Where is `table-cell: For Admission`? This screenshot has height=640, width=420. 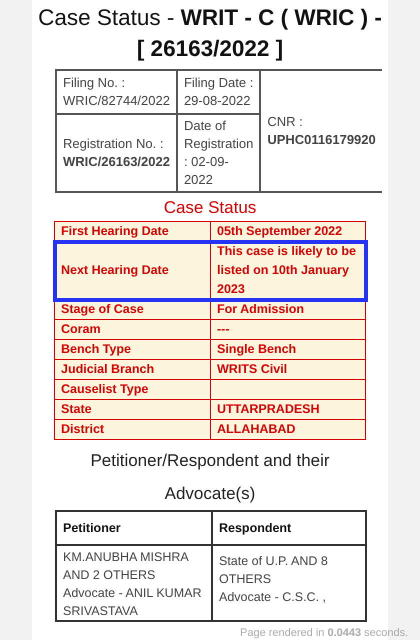 table-cell: For Admission is located at coordinates (288, 310).